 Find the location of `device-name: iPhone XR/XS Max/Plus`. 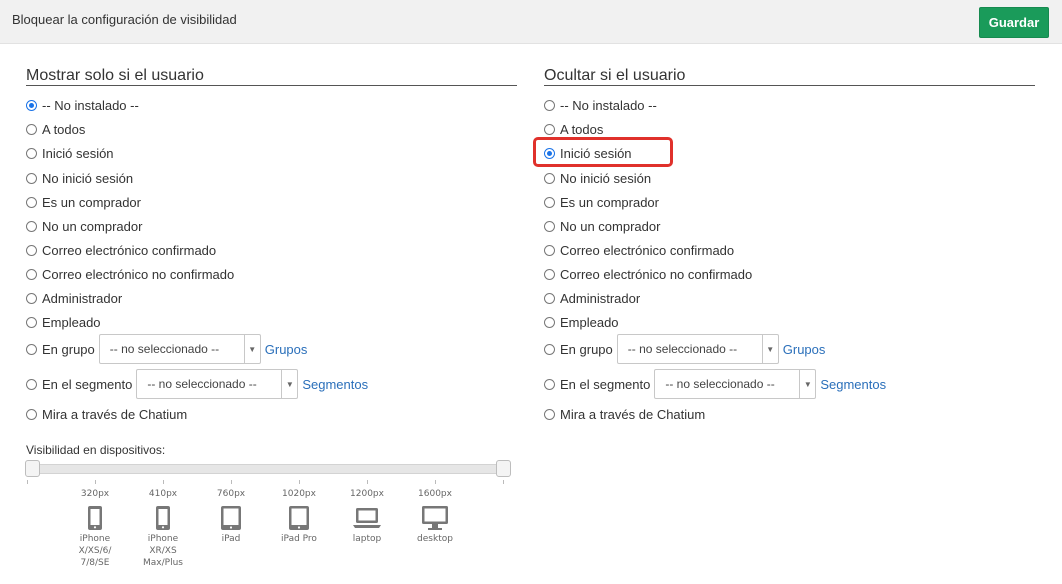

device-name: iPhone XR/XS Max/Plus is located at coordinates (163, 551).